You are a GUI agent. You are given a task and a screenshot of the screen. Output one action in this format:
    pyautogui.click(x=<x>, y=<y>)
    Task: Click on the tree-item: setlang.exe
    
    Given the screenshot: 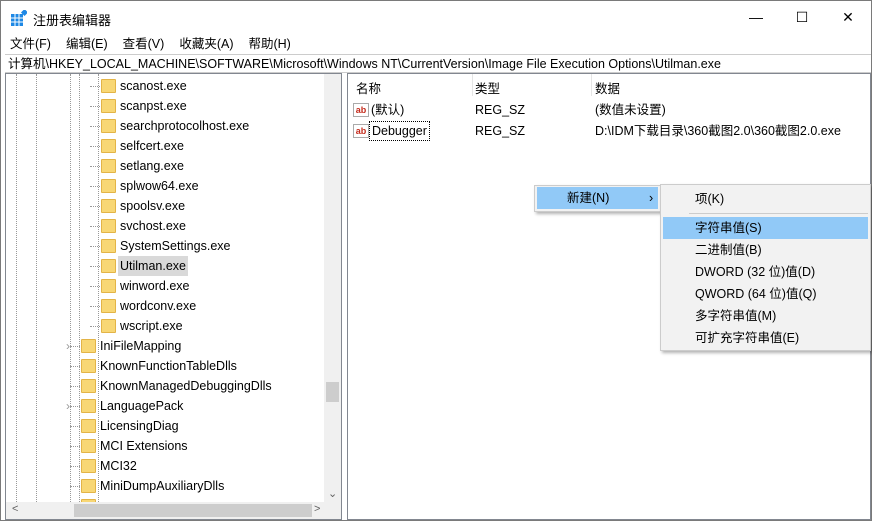 What is the action you would take?
    pyautogui.click(x=165, y=166)
    